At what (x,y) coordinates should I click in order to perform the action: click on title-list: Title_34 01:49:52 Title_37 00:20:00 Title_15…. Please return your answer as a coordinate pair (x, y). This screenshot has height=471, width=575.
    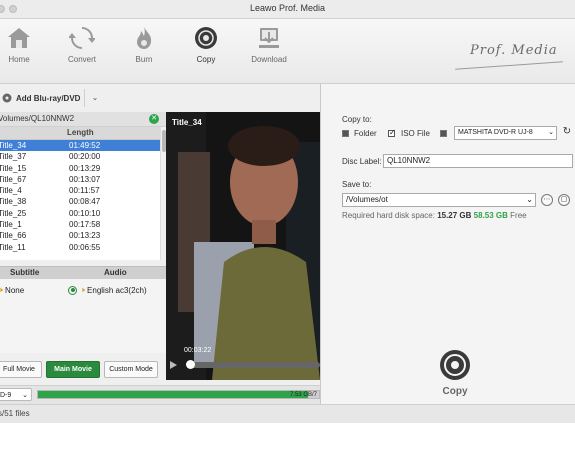
    Looking at the image, I should click on (80, 200).